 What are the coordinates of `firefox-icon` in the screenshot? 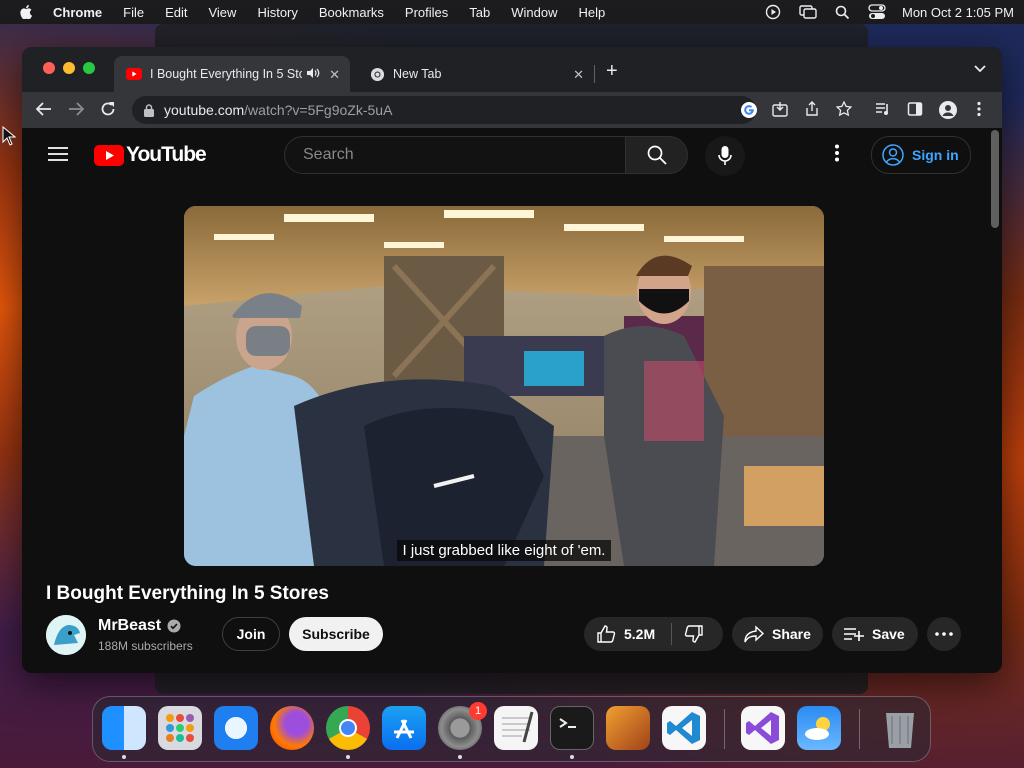 It's located at (292, 728).